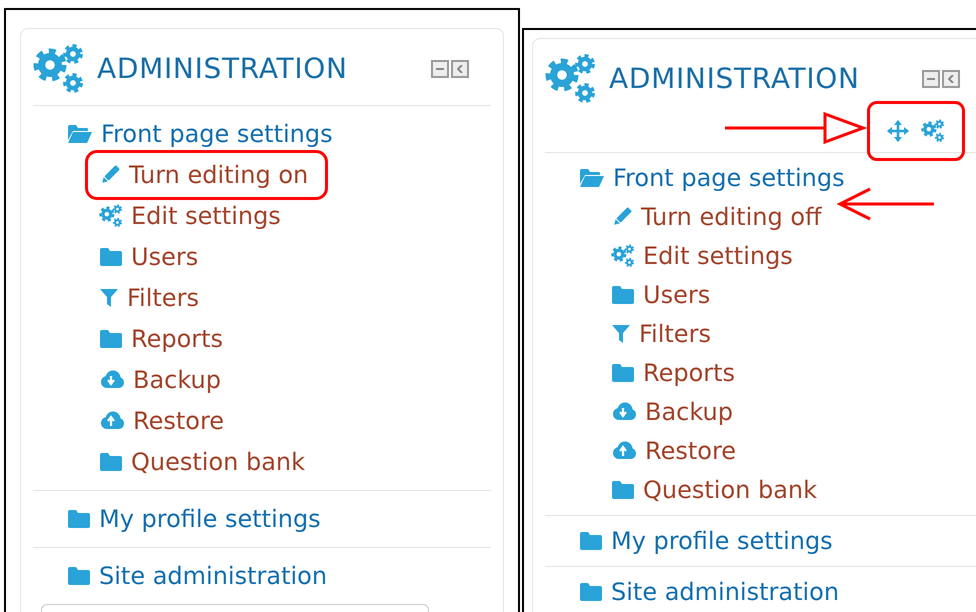  Describe the element at coordinates (218, 174) in the screenshot. I see `settings-link: Turn editing on` at that location.